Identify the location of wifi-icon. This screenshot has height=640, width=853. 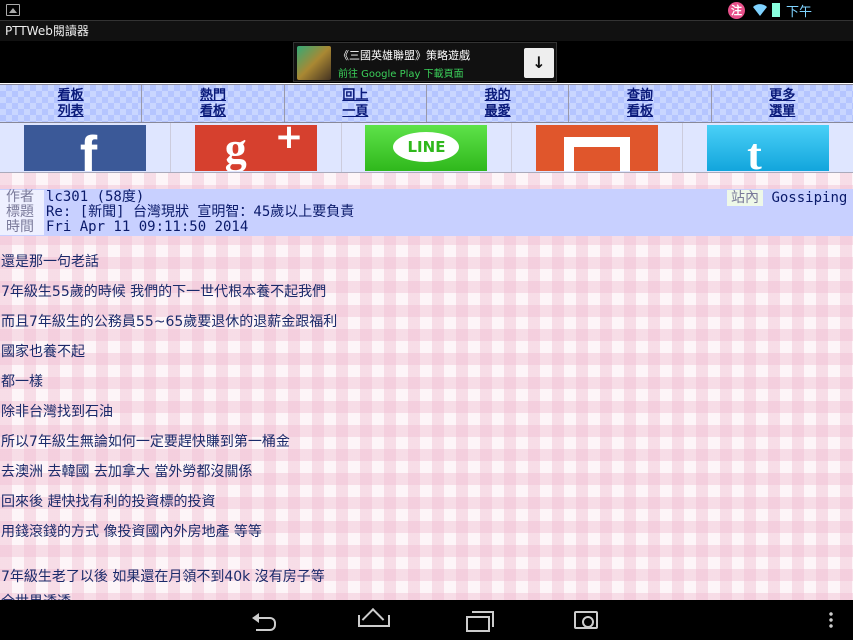
(760, 10).